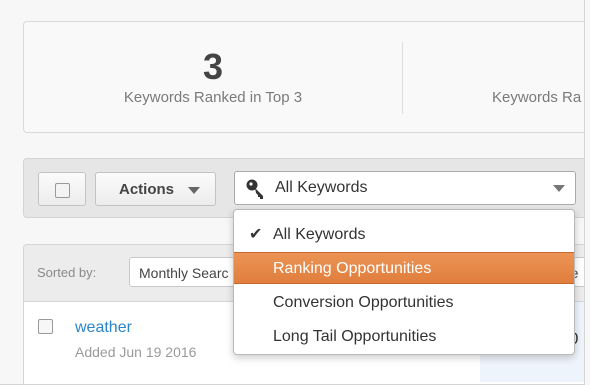 The width and height of the screenshot is (590, 385). What do you see at coordinates (404, 234) in the screenshot?
I see `menu-item-all-keywords: ✔ All Keywords` at bounding box center [404, 234].